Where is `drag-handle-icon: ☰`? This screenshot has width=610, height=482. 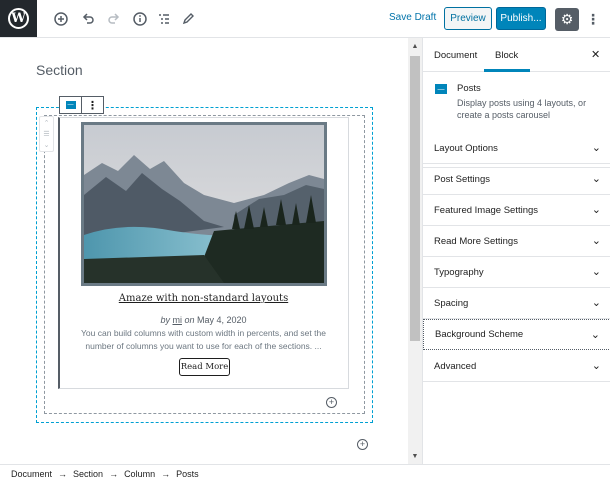
drag-handle-icon: ☰ is located at coordinates (46, 134).